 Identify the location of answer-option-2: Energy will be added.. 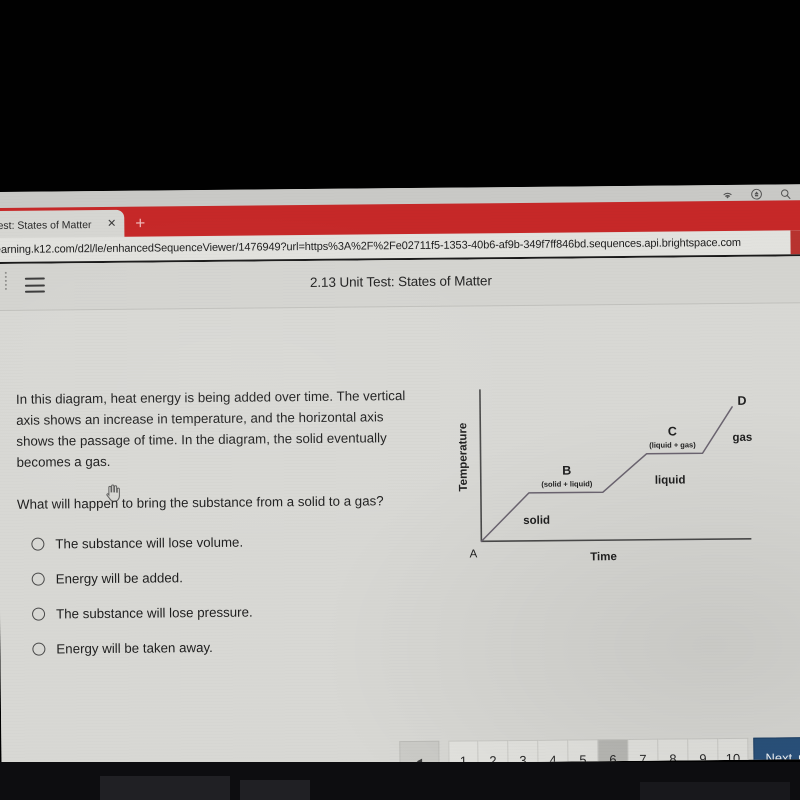
(218, 577).